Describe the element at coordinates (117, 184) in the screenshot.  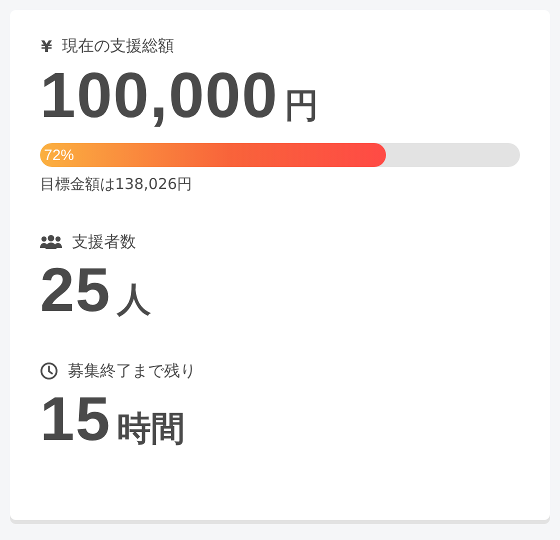
I see `goal-amount-text: 目標金額は138,026円` at that location.